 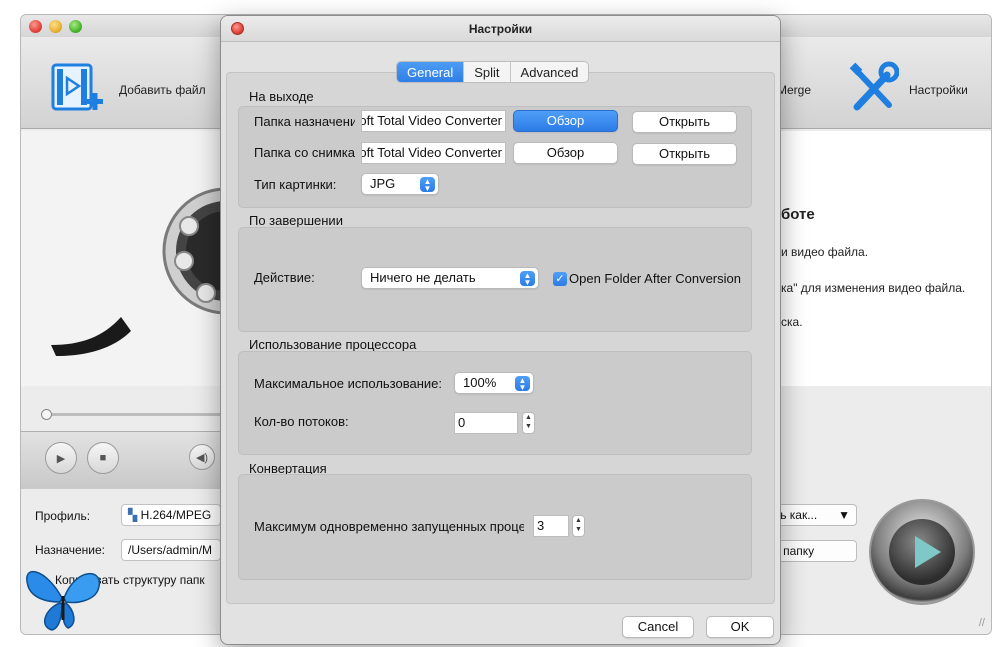 What do you see at coordinates (295, 184) in the screenshot?
I see `image-type-label: Тип картинки:` at bounding box center [295, 184].